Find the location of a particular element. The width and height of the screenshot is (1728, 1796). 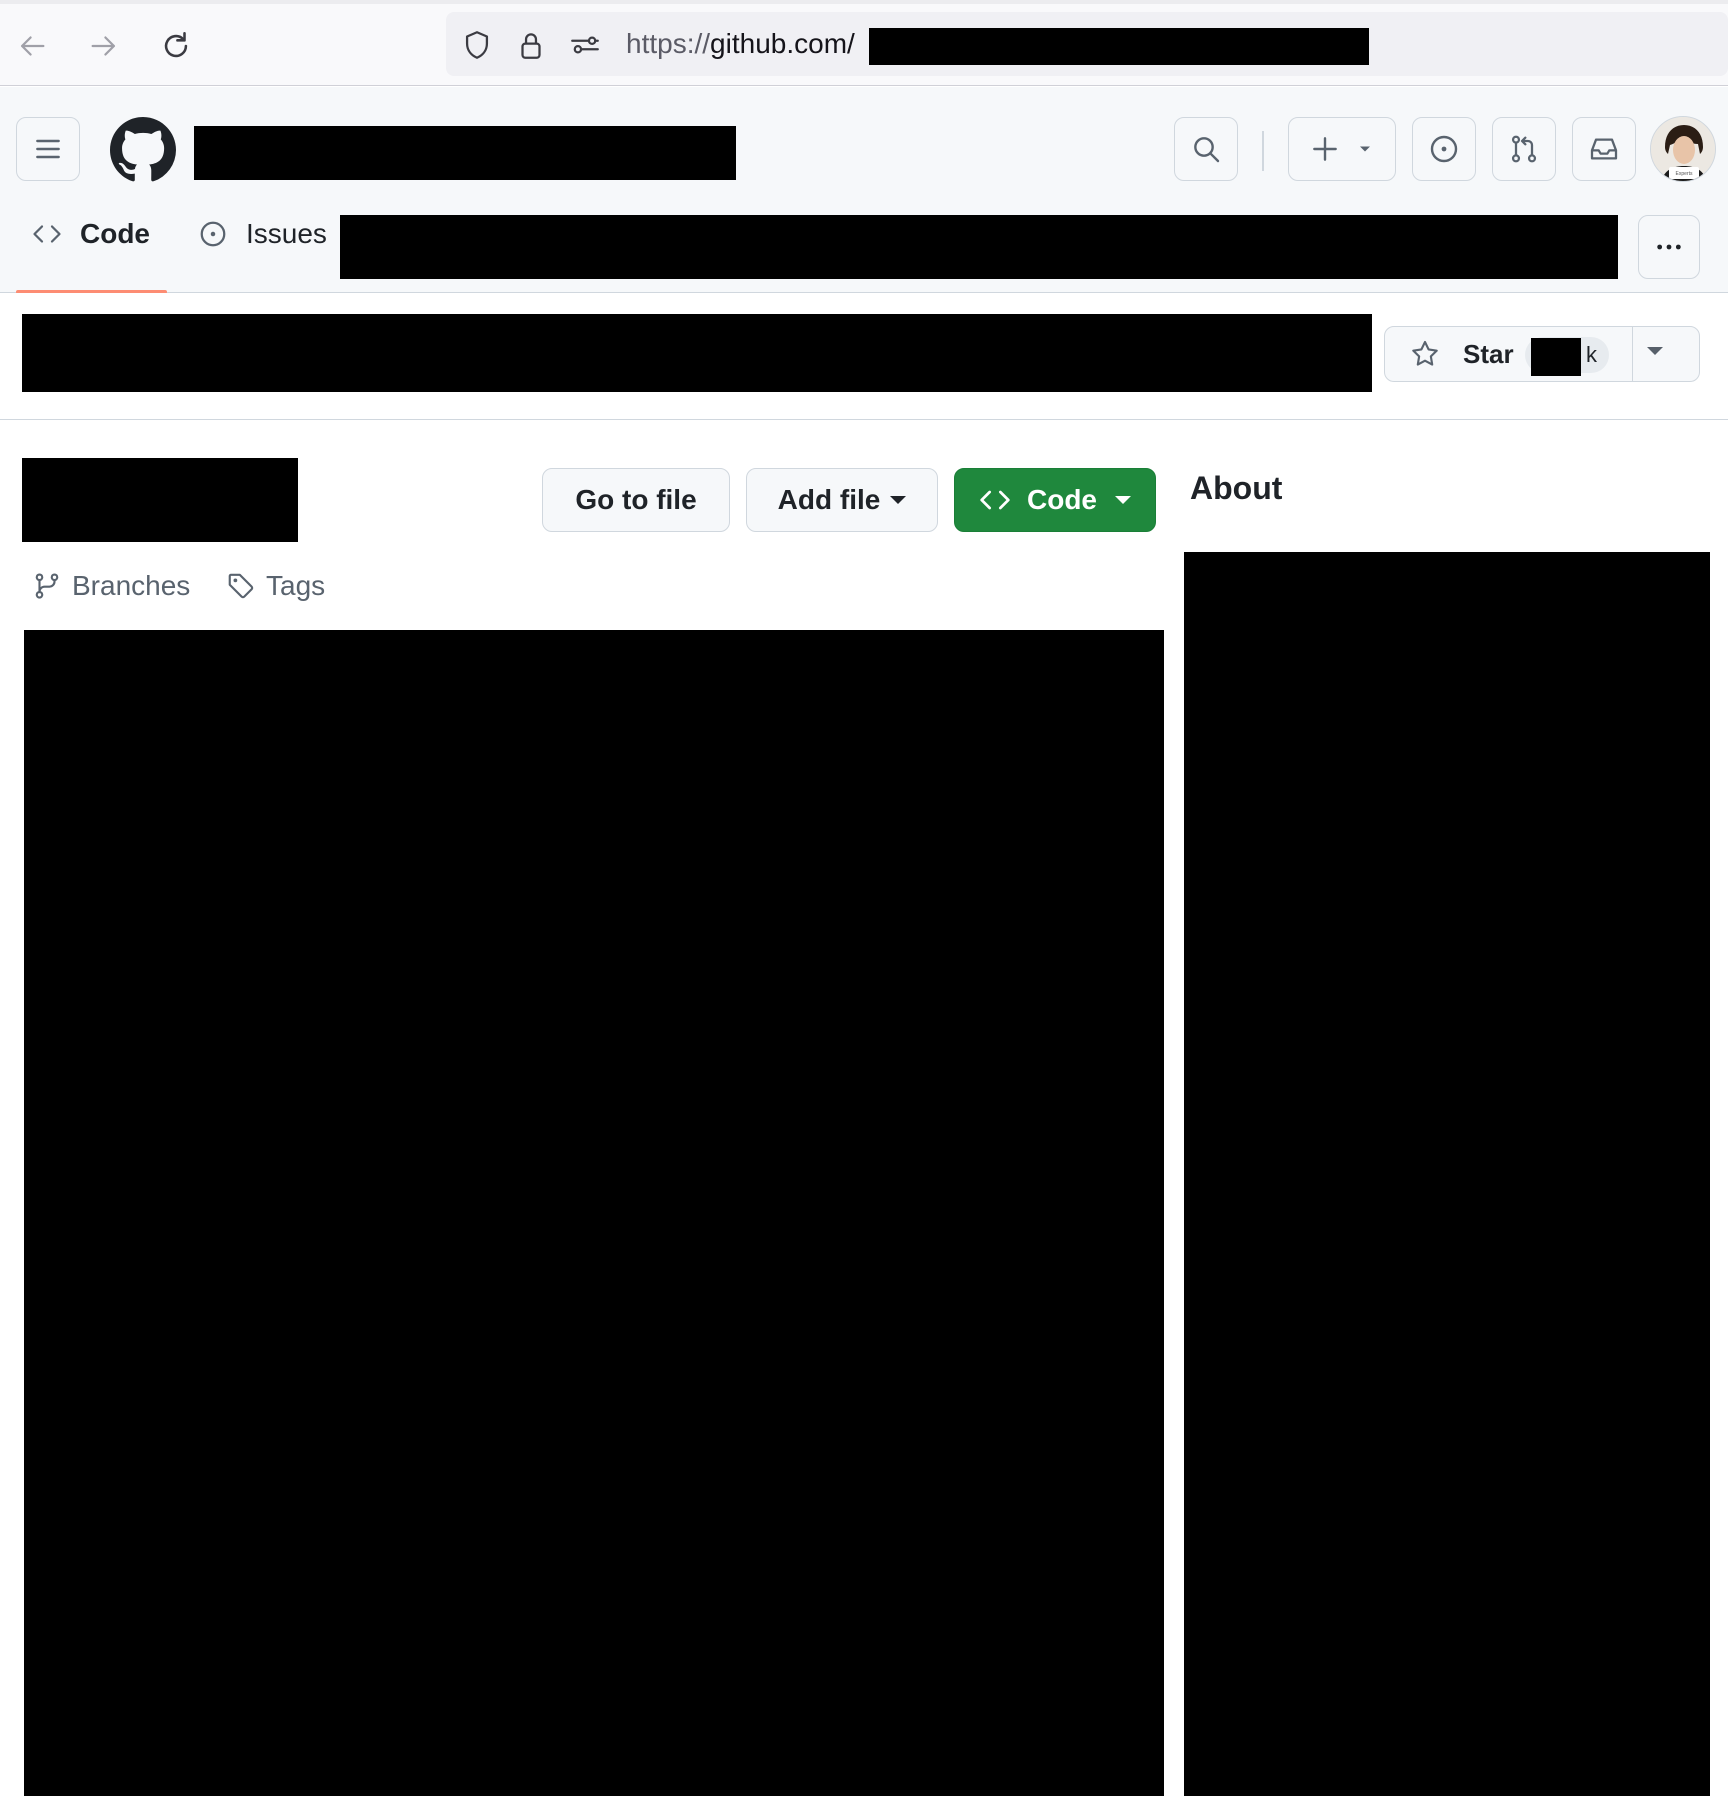

star-button-group: Star k is located at coordinates (1542, 354).